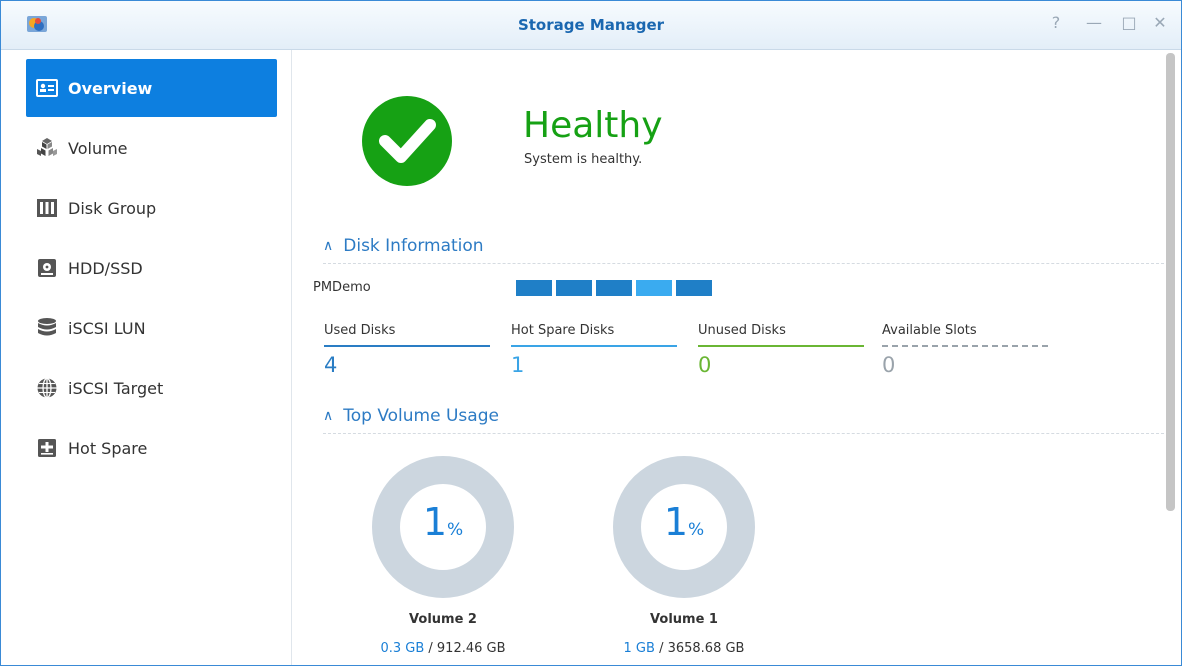  Describe the element at coordinates (402, 648) in the screenshot. I see `used-size: 0.3 GB` at that location.